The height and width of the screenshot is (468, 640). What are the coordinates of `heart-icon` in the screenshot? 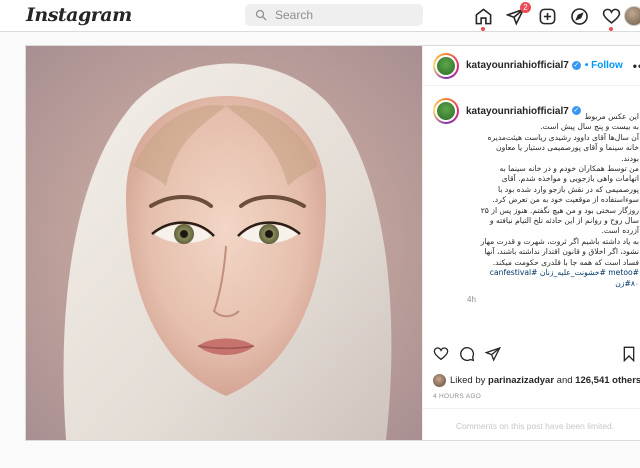 It's located at (611, 16).